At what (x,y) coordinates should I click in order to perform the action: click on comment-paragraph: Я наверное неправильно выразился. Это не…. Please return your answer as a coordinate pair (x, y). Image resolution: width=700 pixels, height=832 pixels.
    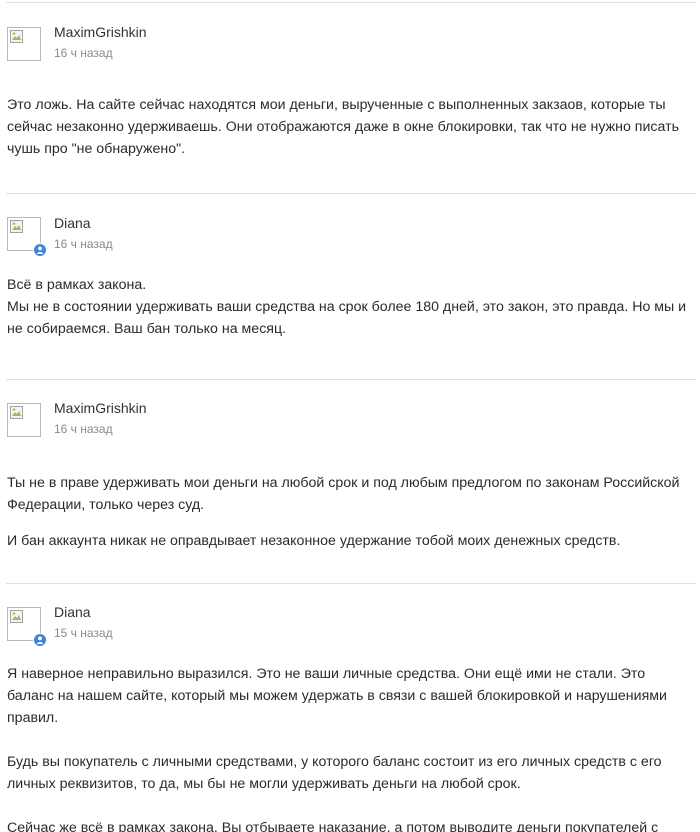
    Looking at the image, I should click on (337, 696).